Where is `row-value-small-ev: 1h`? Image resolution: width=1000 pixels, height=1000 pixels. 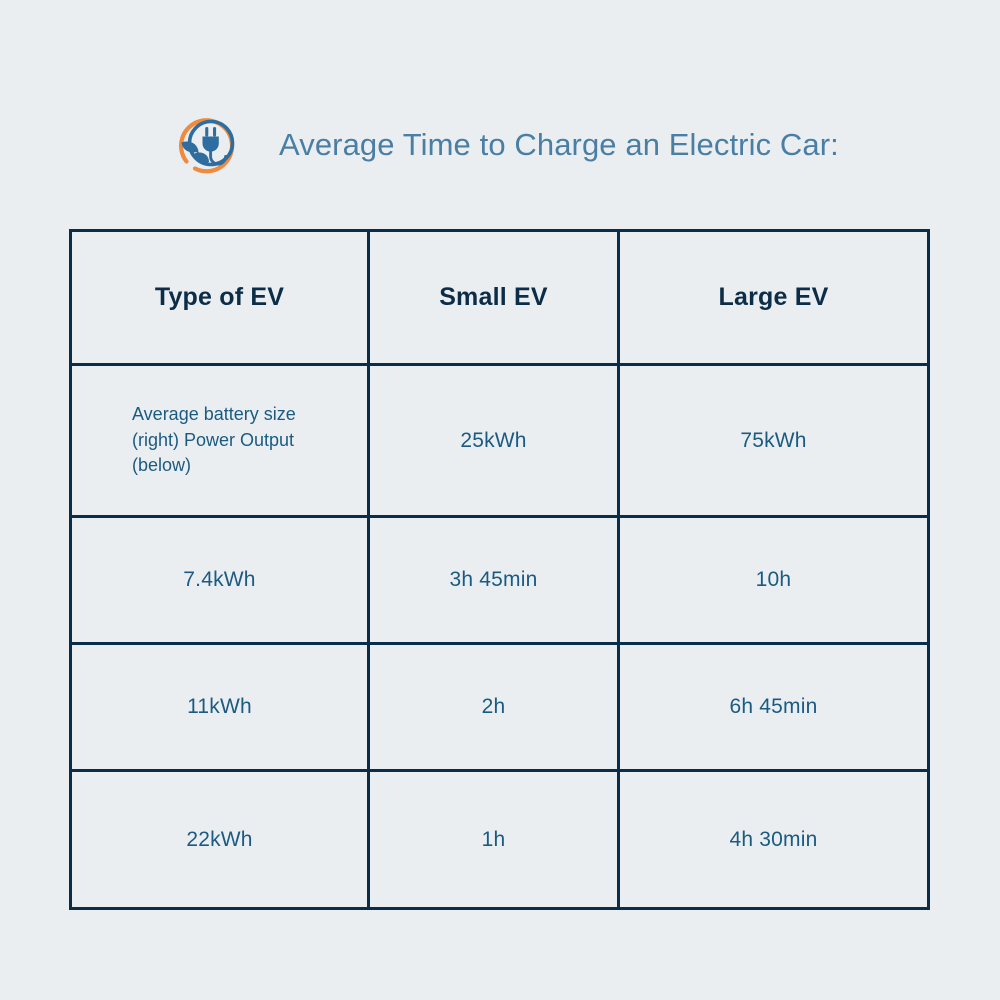
row-value-small-ev: 1h is located at coordinates (495, 839).